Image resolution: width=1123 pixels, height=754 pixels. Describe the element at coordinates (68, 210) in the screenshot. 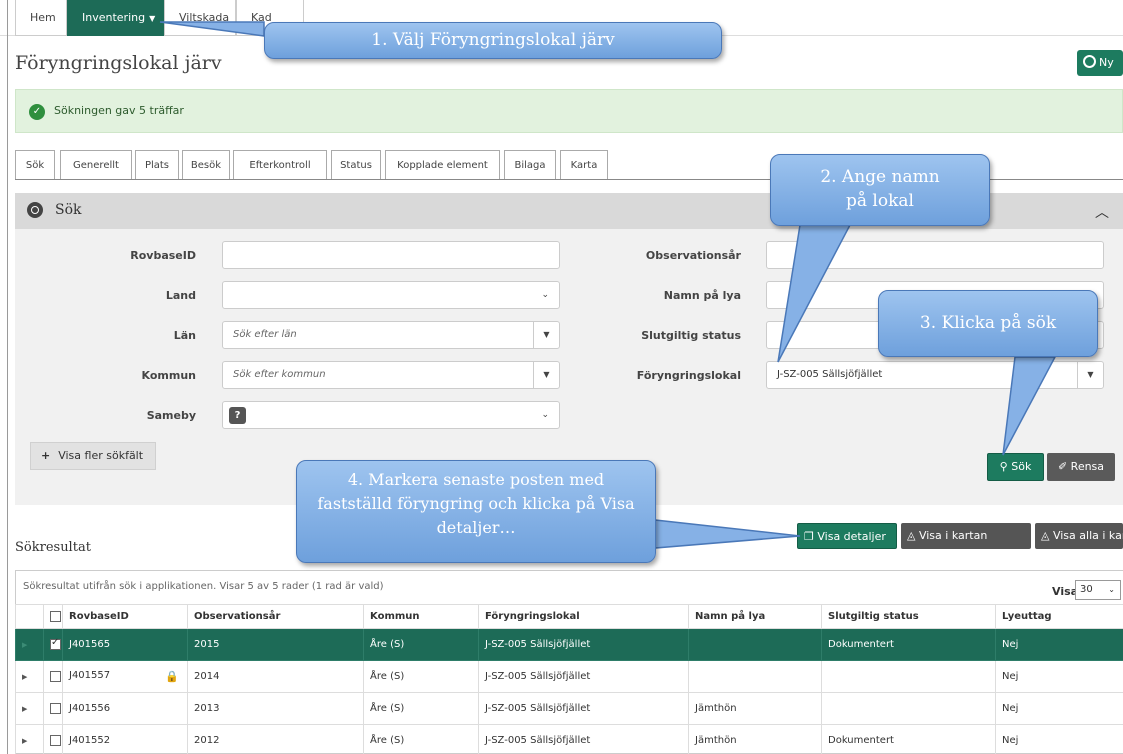

I see `search-panel-title: Sök` at that location.